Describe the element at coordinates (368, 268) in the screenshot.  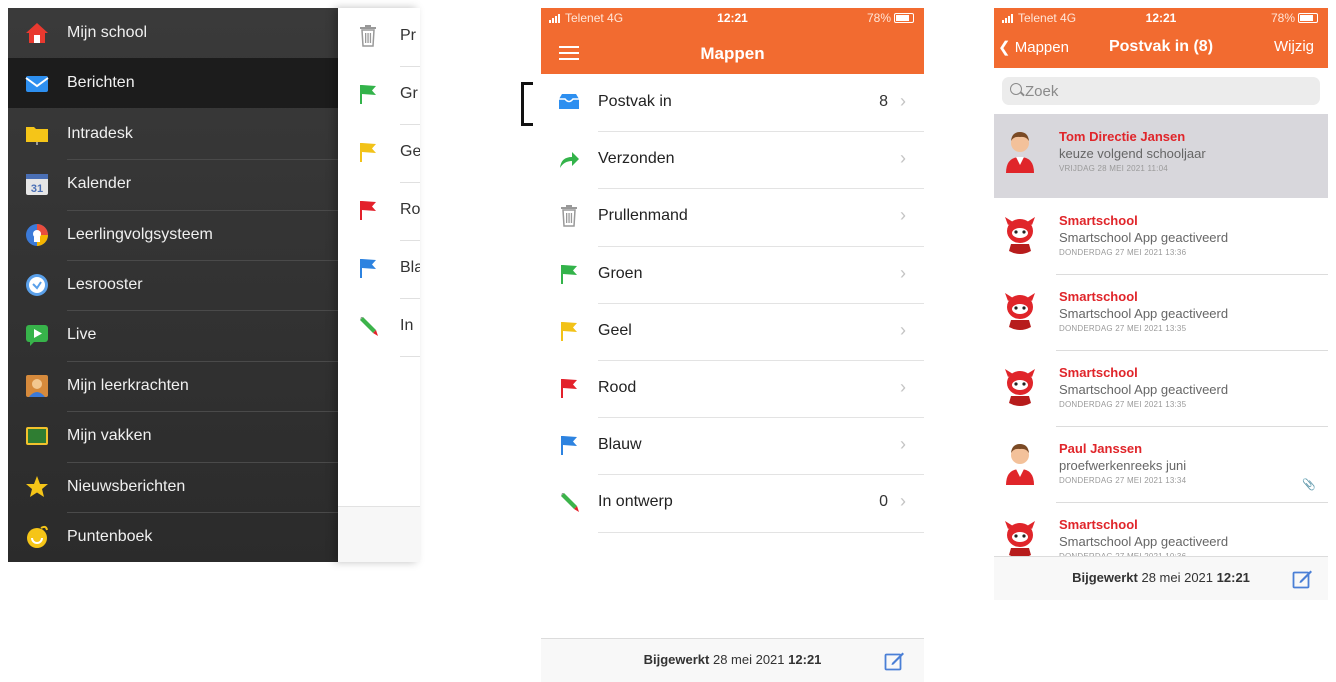
I see `blue-flag-icon` at that location.